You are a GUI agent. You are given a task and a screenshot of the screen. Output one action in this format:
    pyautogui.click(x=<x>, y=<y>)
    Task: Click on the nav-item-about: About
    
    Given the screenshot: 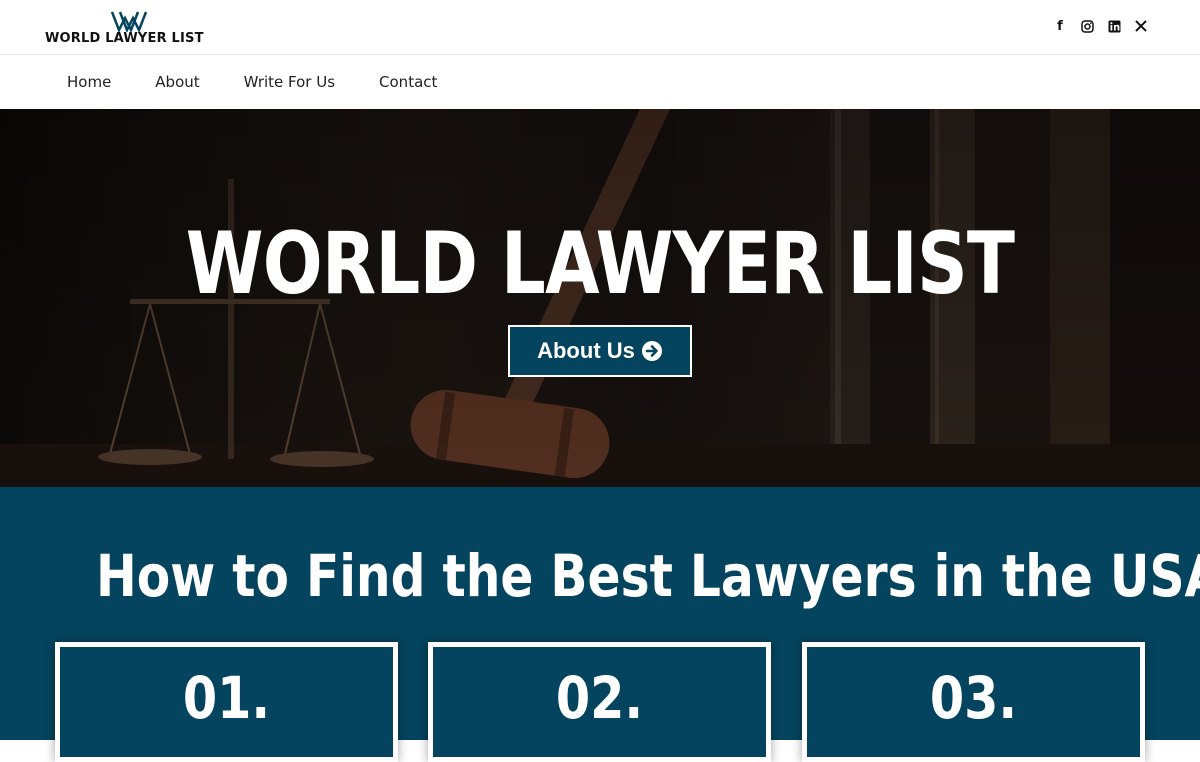 What is the action you would take?
    pyautogui.click(x=177, y=82)
    